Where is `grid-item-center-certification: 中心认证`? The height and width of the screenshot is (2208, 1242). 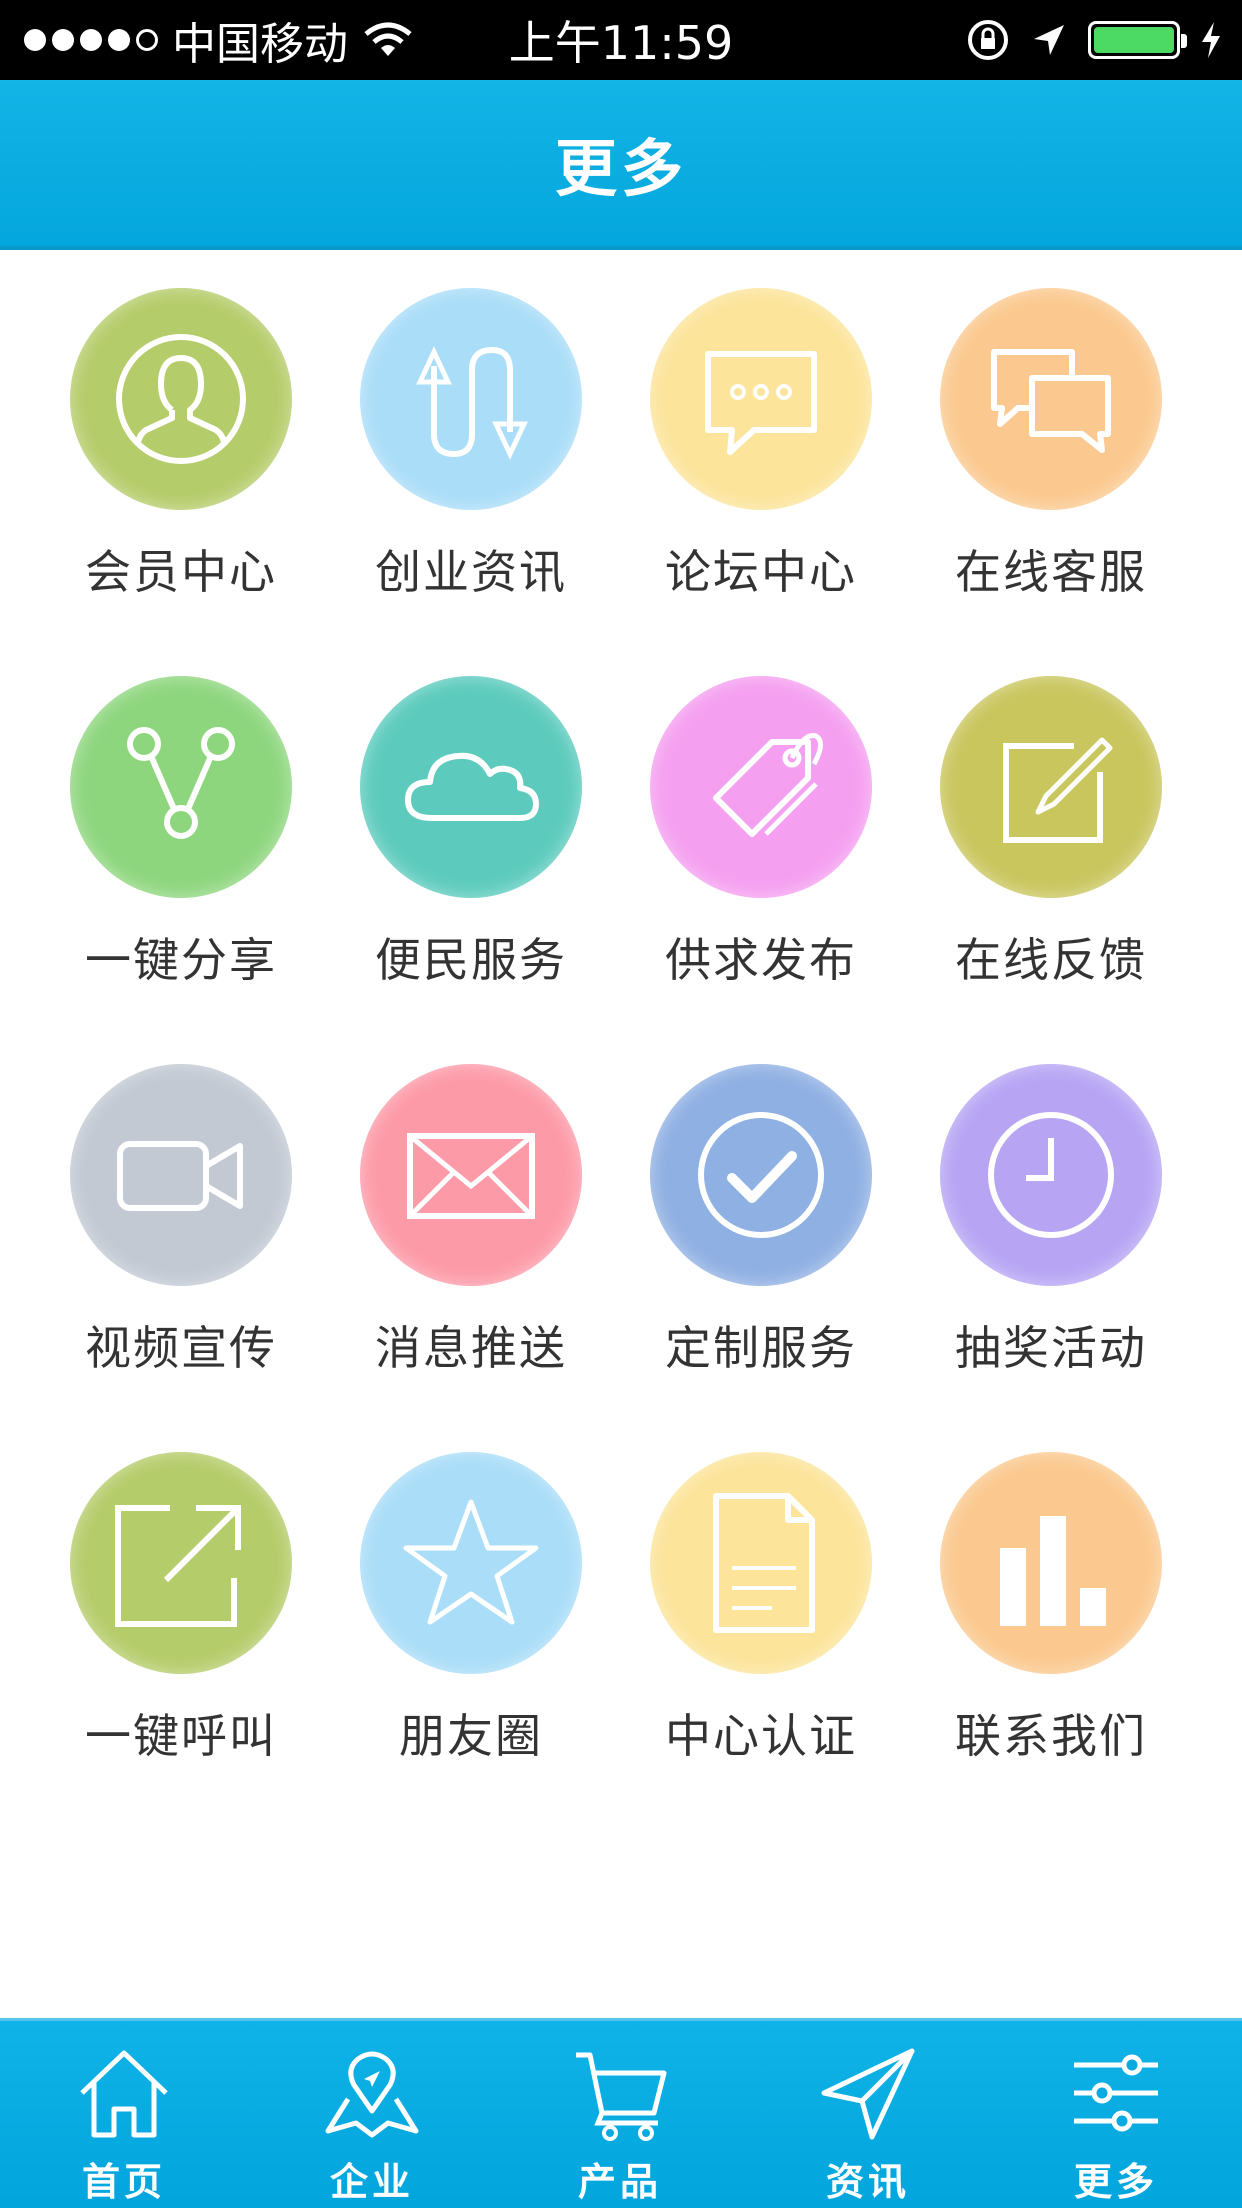 grid-item-center-certification: 中心认证 is located at coordinates (761, 1609).